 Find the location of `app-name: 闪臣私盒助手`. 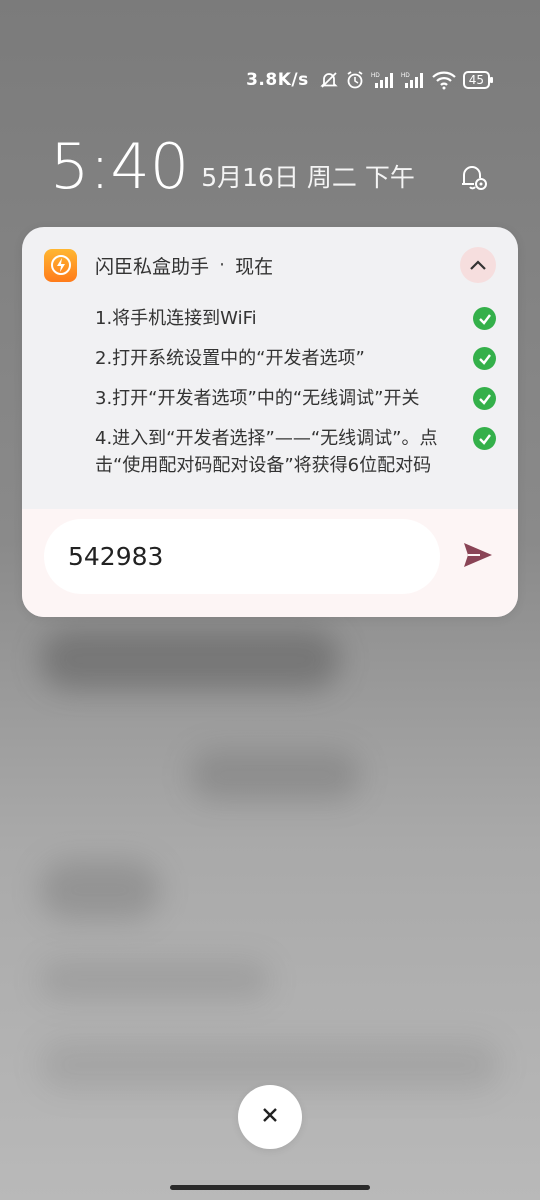

app-name: 闪臣私盒助手 is located at coordinates (152, 266).